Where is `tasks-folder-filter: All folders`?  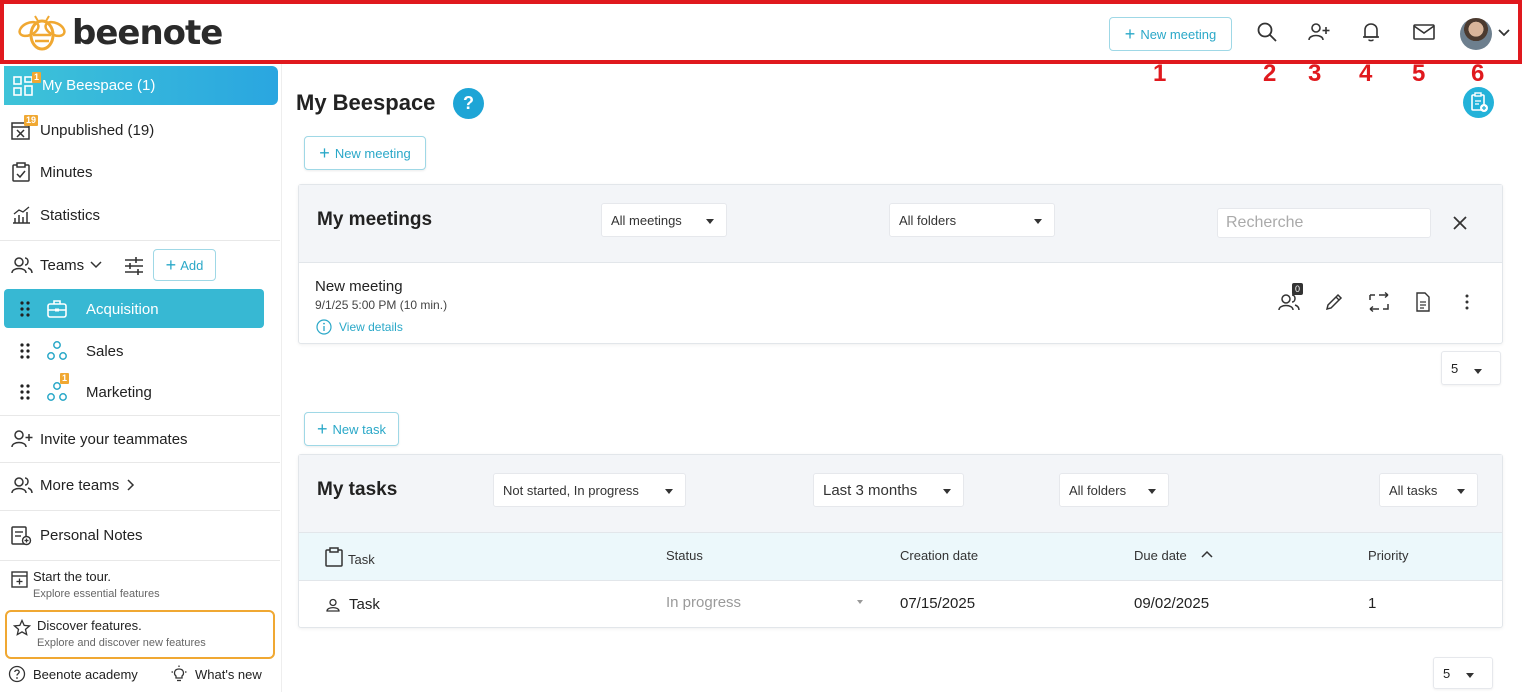
tasks-folder-filter: All folders is located at coordinates (1114, 490).